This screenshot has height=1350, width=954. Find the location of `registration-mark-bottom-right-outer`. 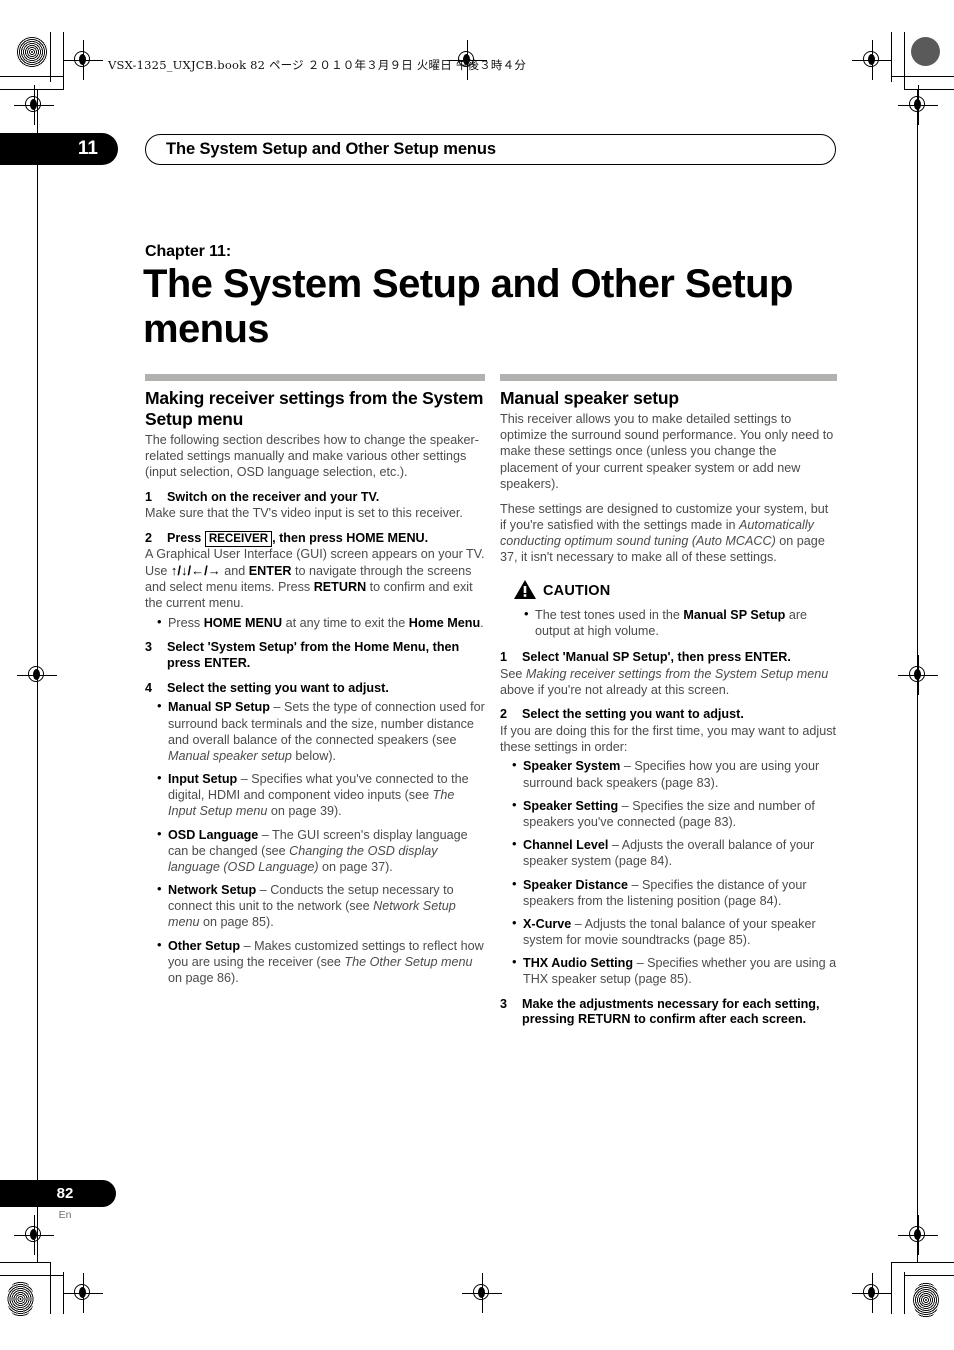

registration-mark-bottom-right-outer is located at coordinates (918, 1235).